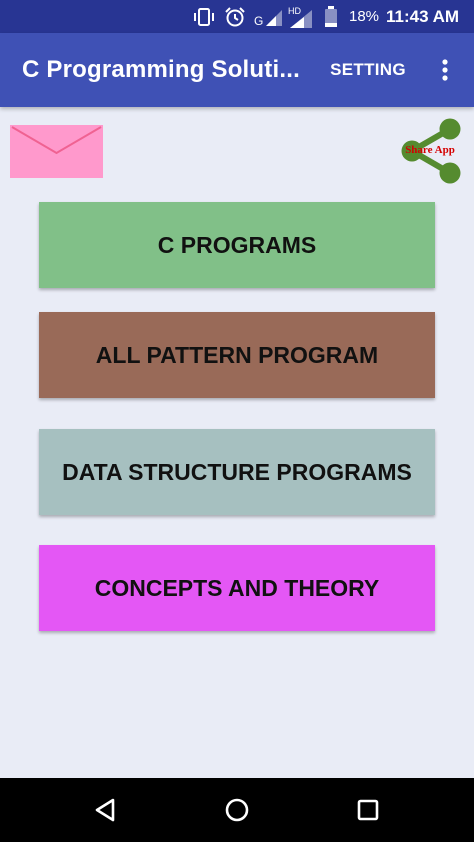 The height and width of the screenshot is (842, 474). I want to click on alarm-icon, so click(235, 16).